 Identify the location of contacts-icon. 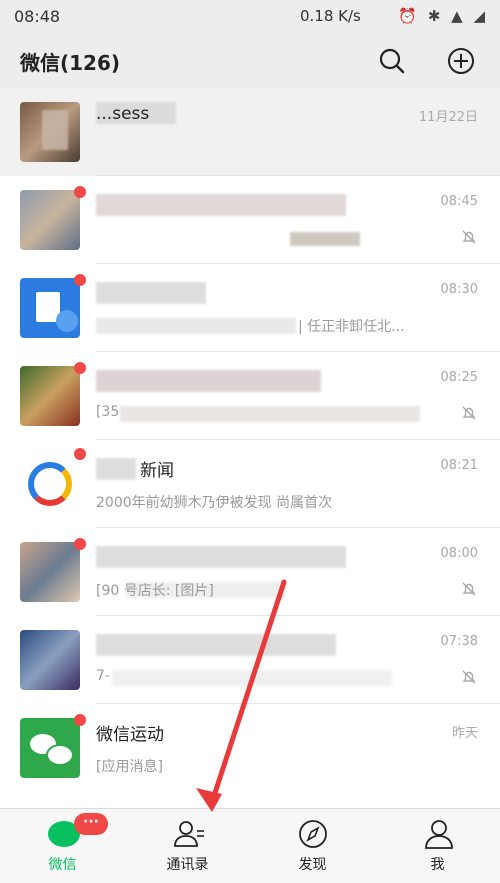
(189, 834).